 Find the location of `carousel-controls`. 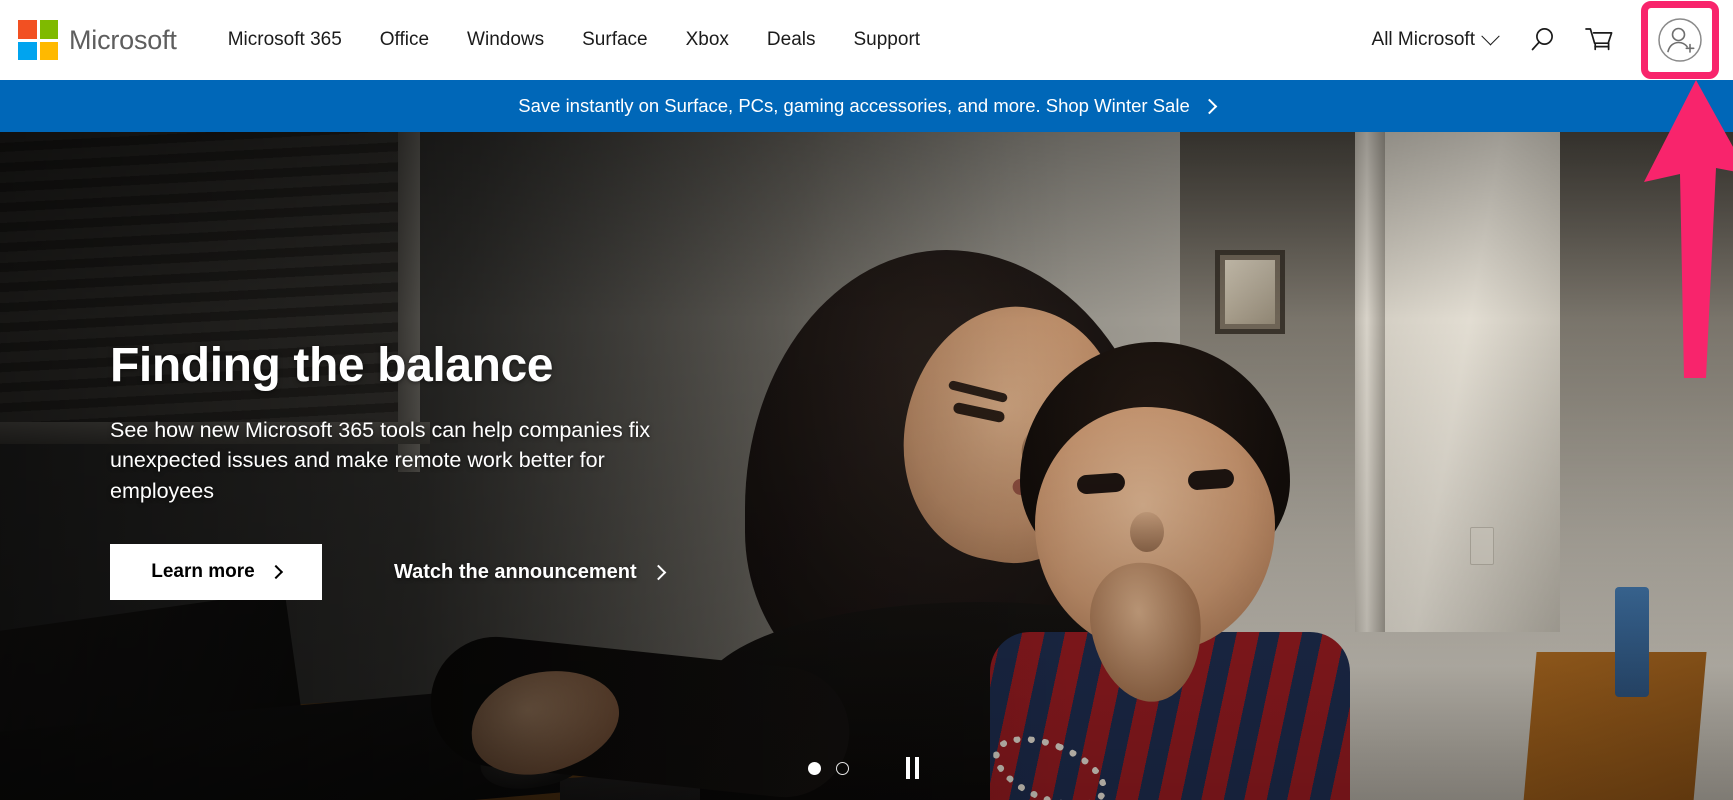

carousel-controls is located at coordinates (866, 768).